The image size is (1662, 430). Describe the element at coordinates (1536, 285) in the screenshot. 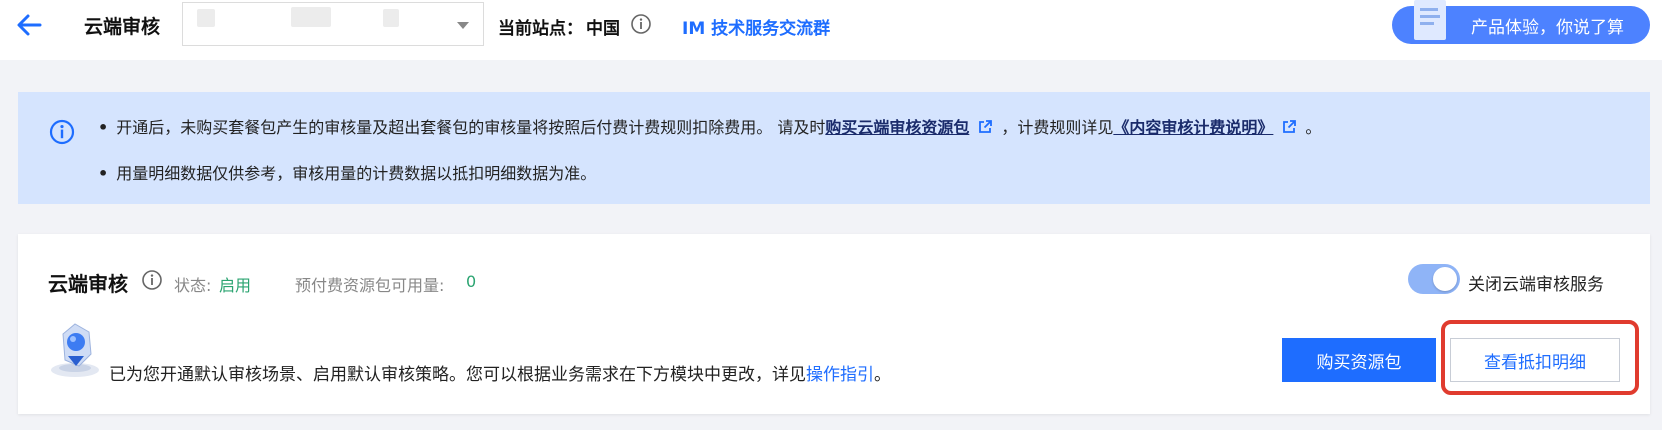

I see `toggle-label: 关闭云端审核服务` at that location.